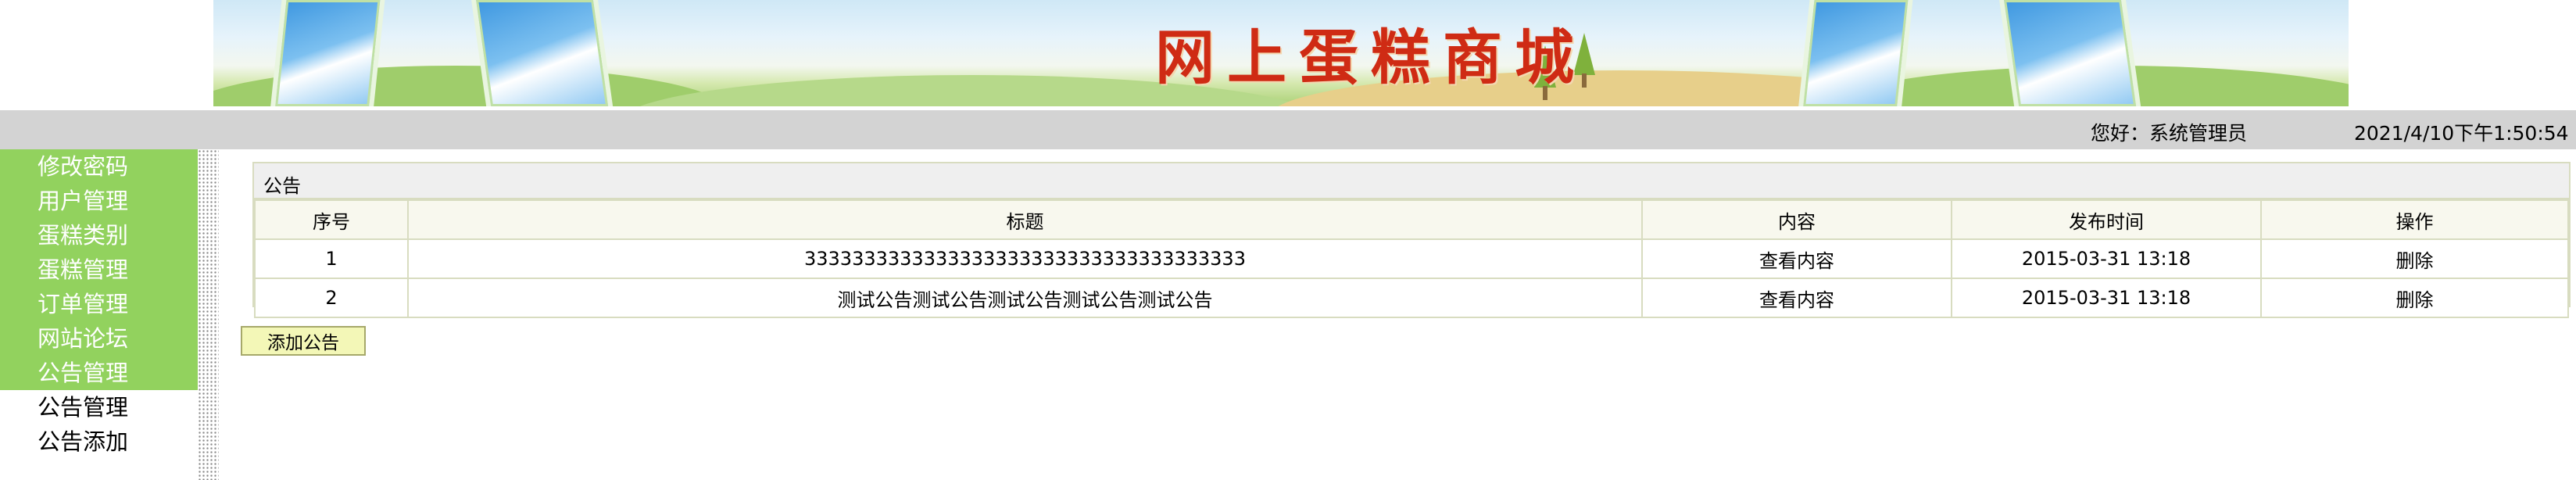  What do you see at coordinates (2106, 219) in the screenshot?
I see `column-header-time: 发布时间` at bounding box center [2106, 219].